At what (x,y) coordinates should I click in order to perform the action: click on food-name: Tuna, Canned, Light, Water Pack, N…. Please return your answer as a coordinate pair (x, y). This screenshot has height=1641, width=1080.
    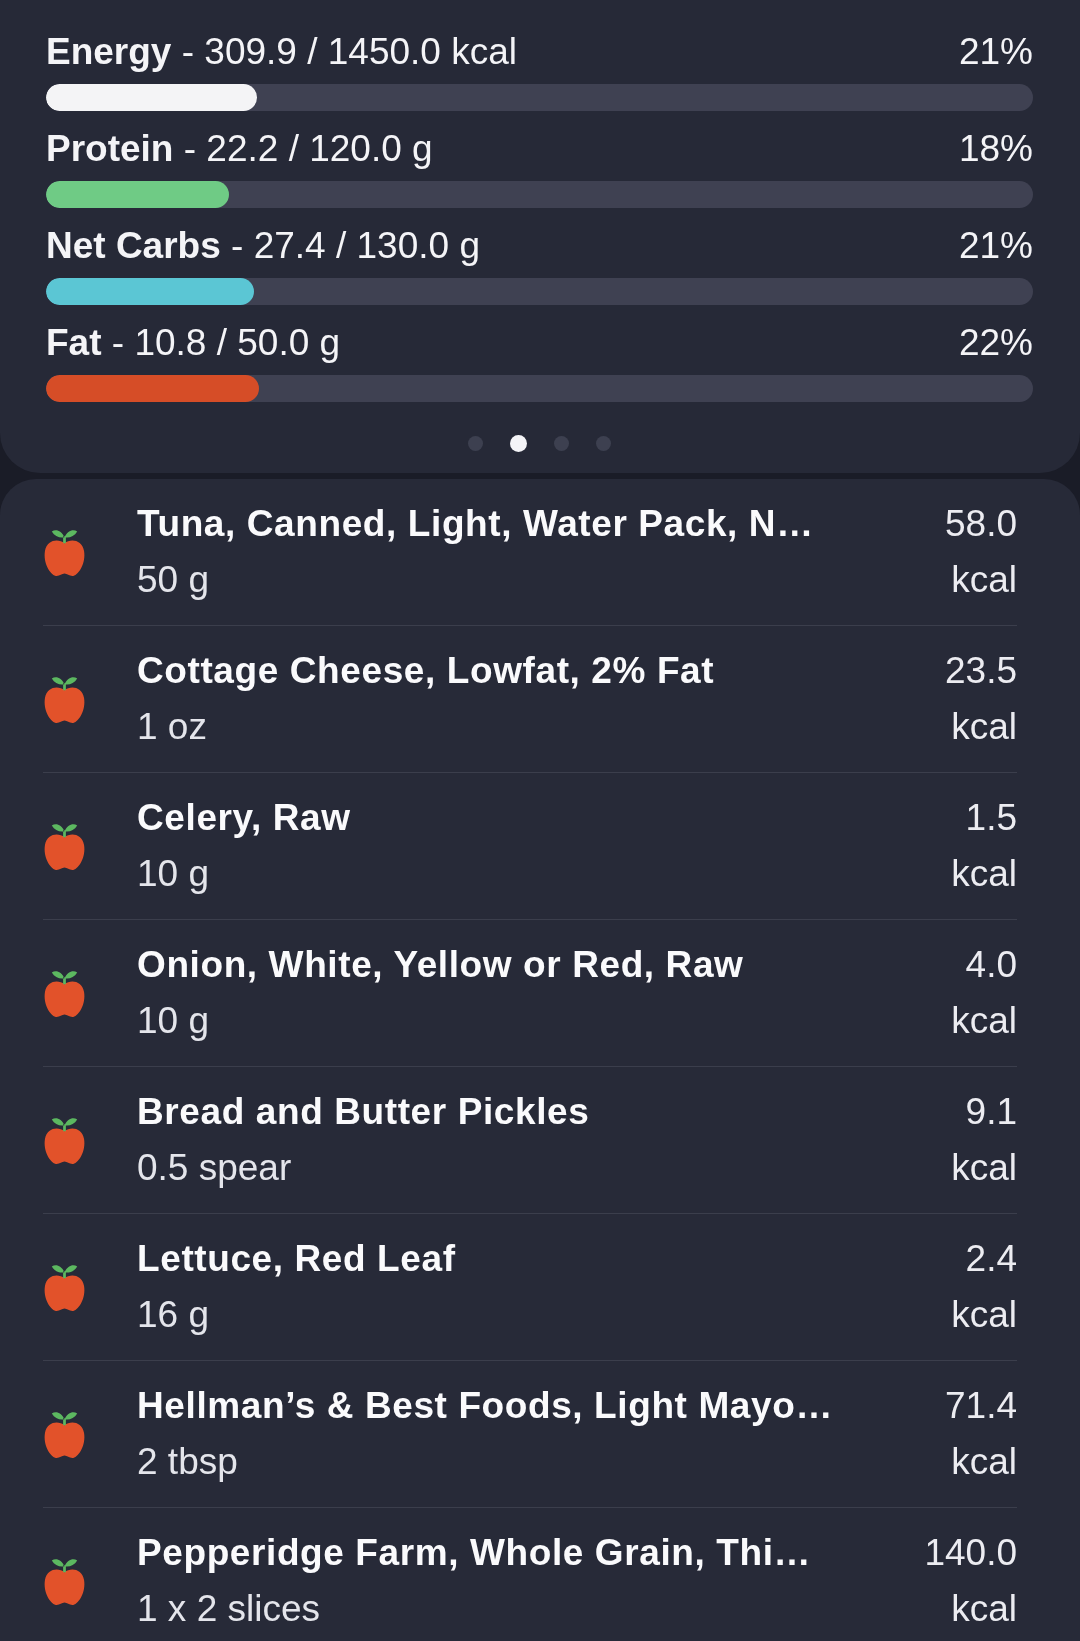
    Looking at the image, I should click on (475, 524).